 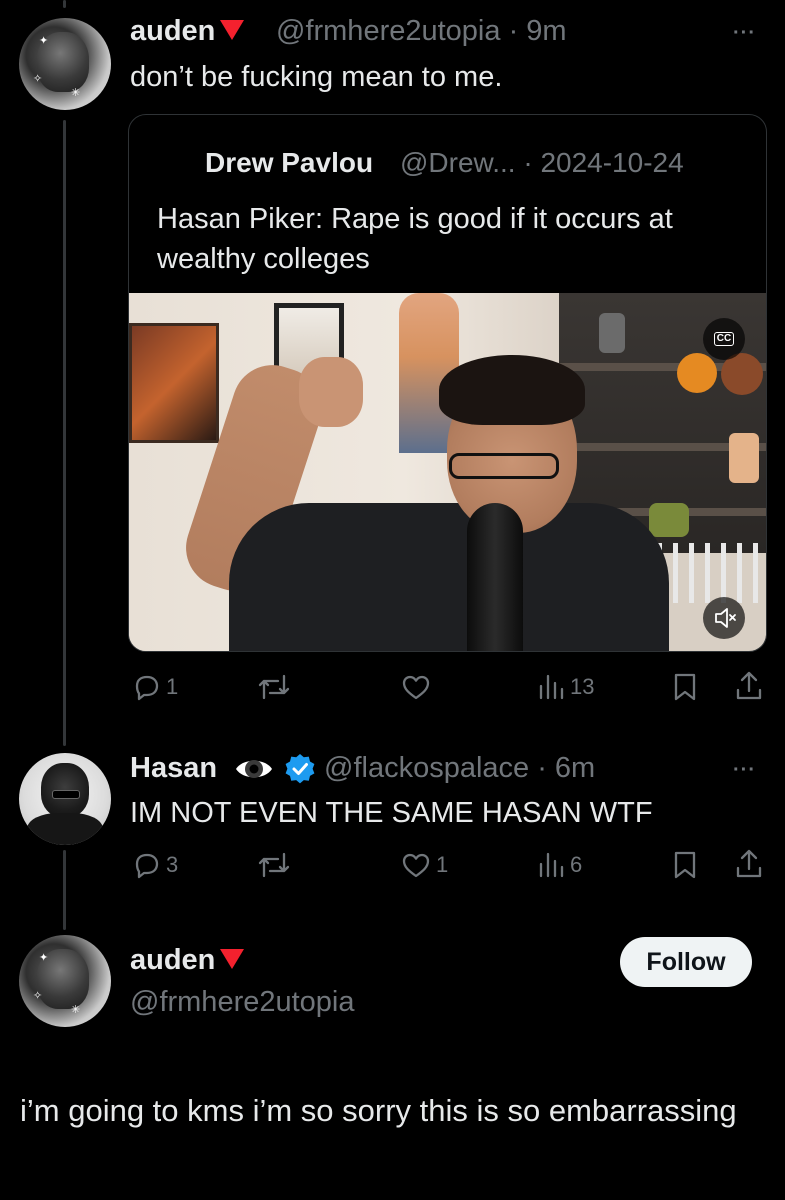 I want to click on video-person-hair, so click(x=512, y=390).